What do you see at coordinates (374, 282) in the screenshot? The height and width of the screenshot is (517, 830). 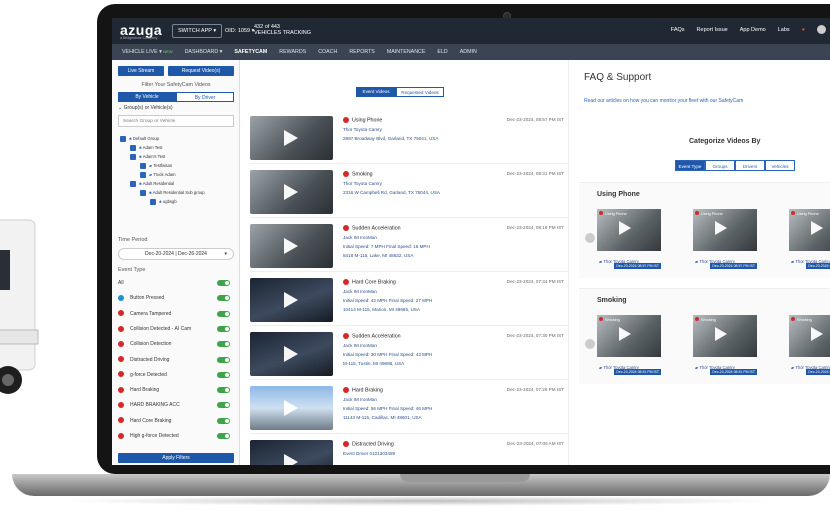 I see `event-title-text: Hard Core Braking` at bounding box center [374, 282].